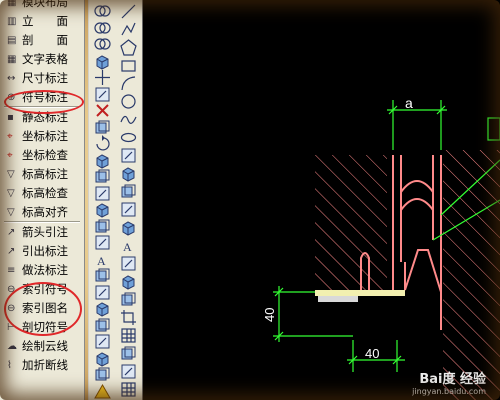  Describe the element at coordinates (10, 155) in the screenshot. I see `coordinate-check-icon: ⌖` at that location.